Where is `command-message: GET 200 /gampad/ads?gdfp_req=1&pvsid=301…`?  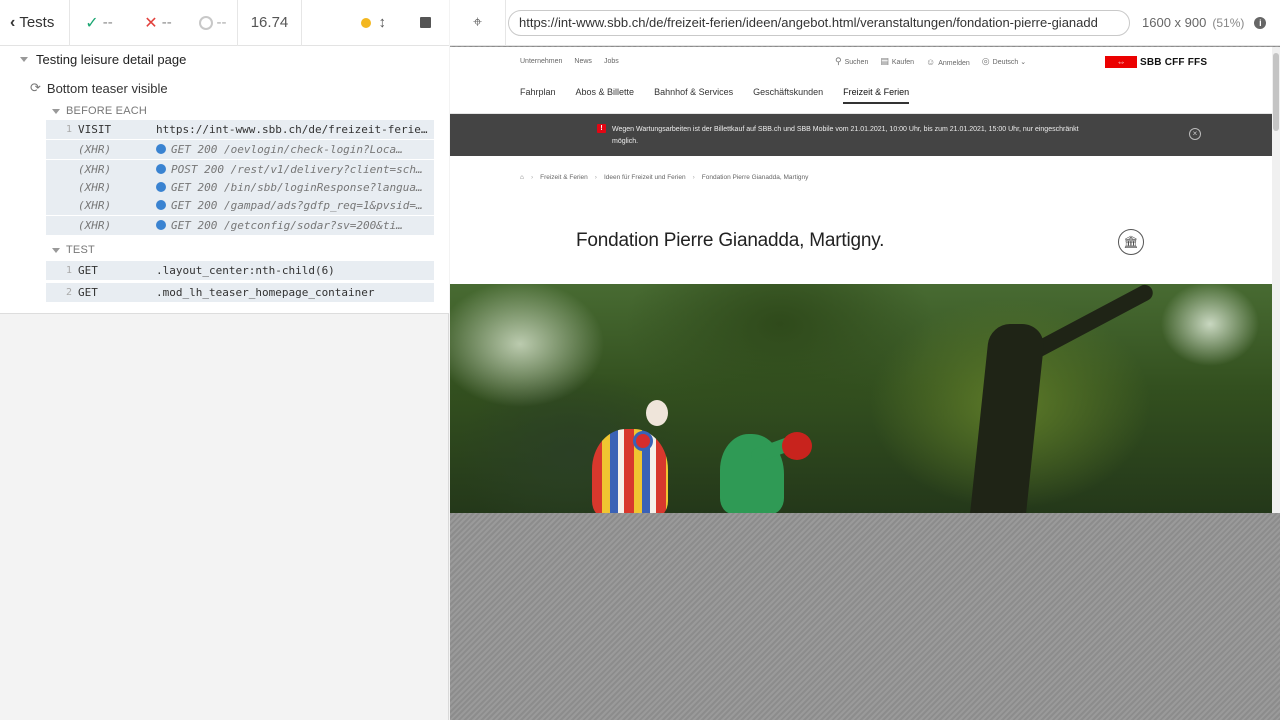 command-message: GET 200 /gampad/ads?gdfp_req=1&pvsid=301… is located at coordinates (295, 205).